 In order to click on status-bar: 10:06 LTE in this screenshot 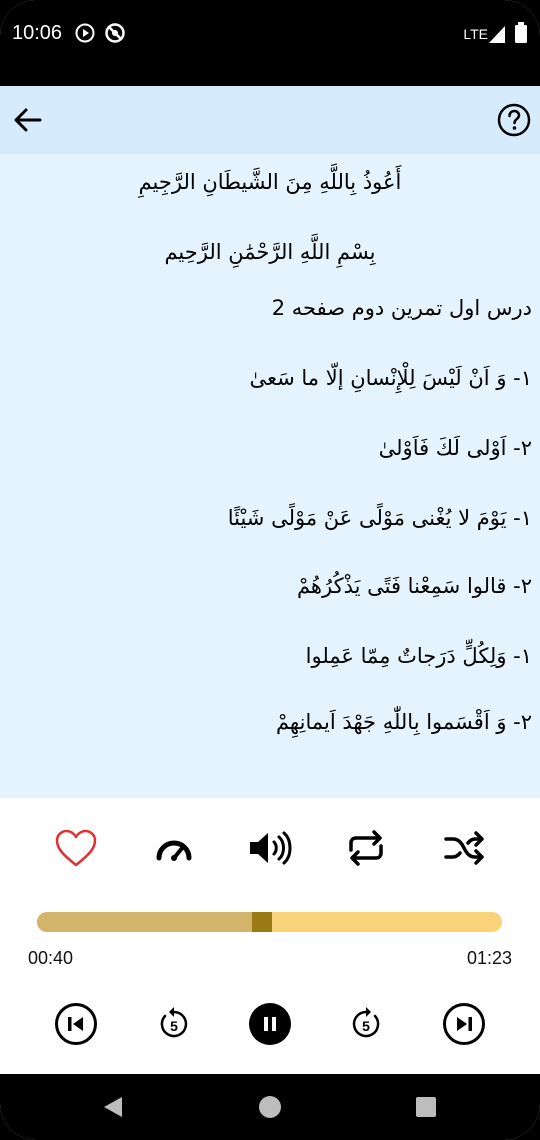, I will do `click(270, 43)`.